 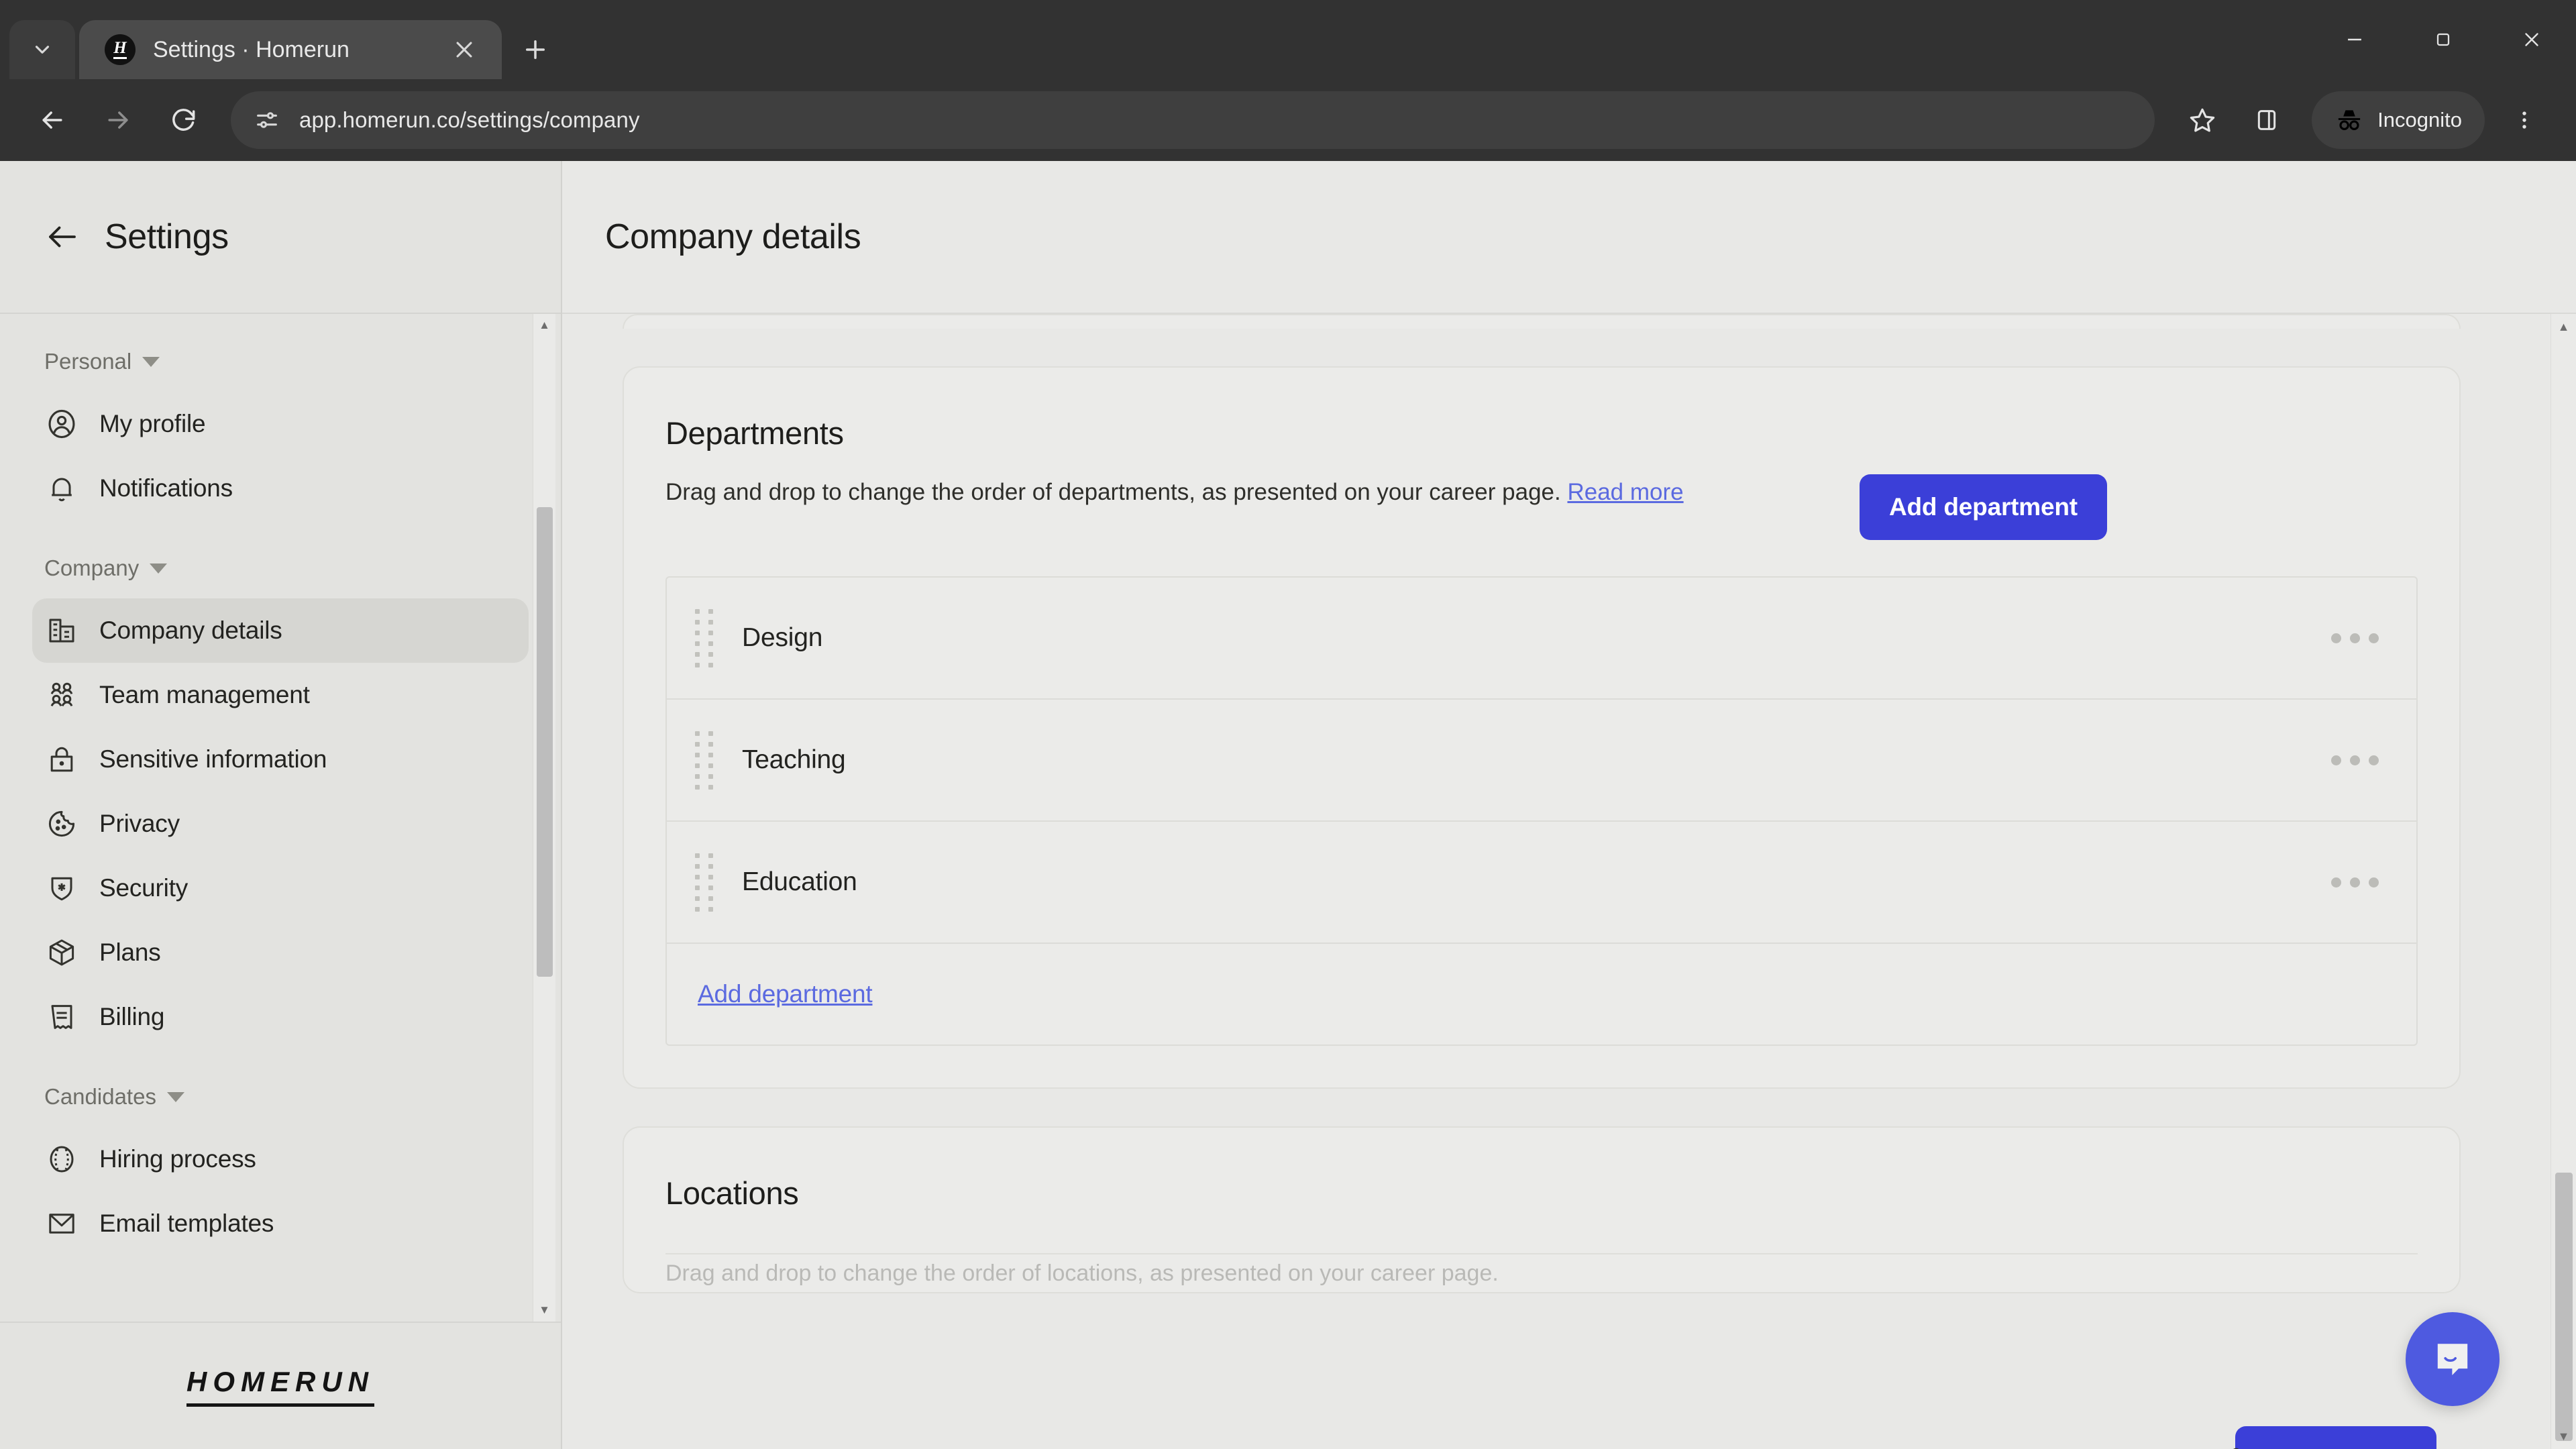 What do you see at coordinates (190, 630) in the screenshot?
I see `sidebar-item-label: Company details` at bounding box center [190, 630].